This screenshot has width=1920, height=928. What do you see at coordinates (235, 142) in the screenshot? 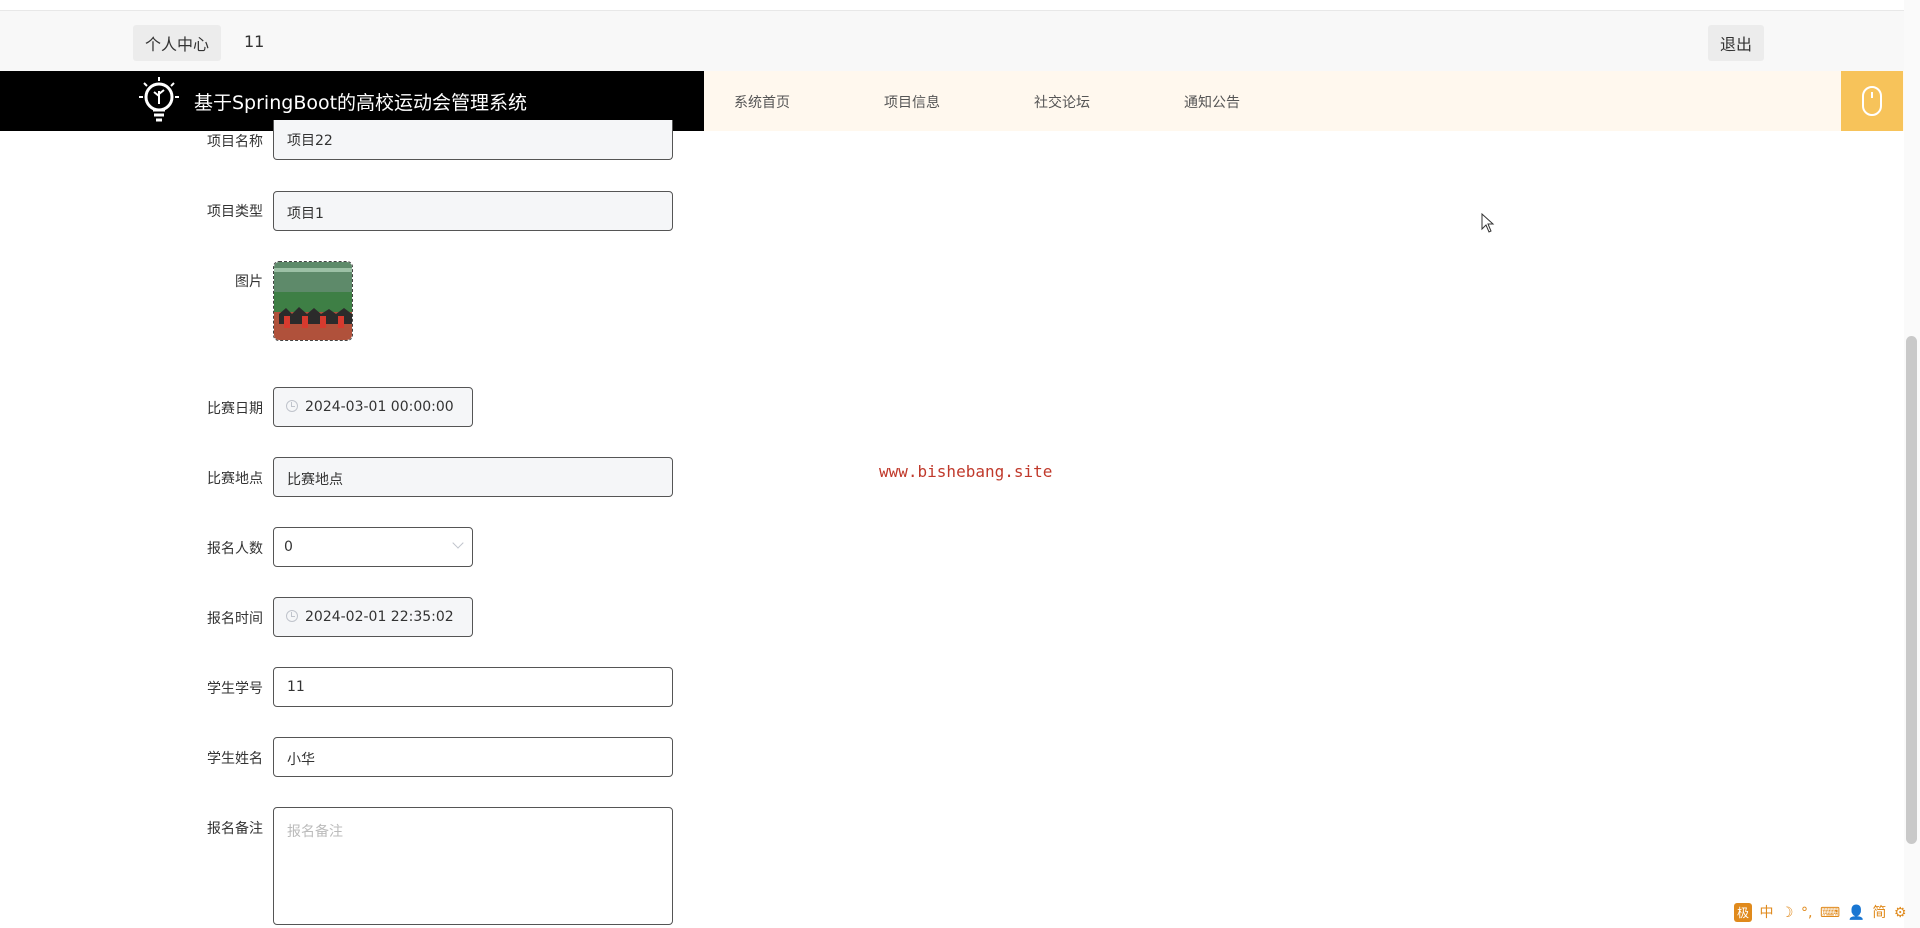
I see `project-name-label: 项目名称` at bounding box center [235, 142].